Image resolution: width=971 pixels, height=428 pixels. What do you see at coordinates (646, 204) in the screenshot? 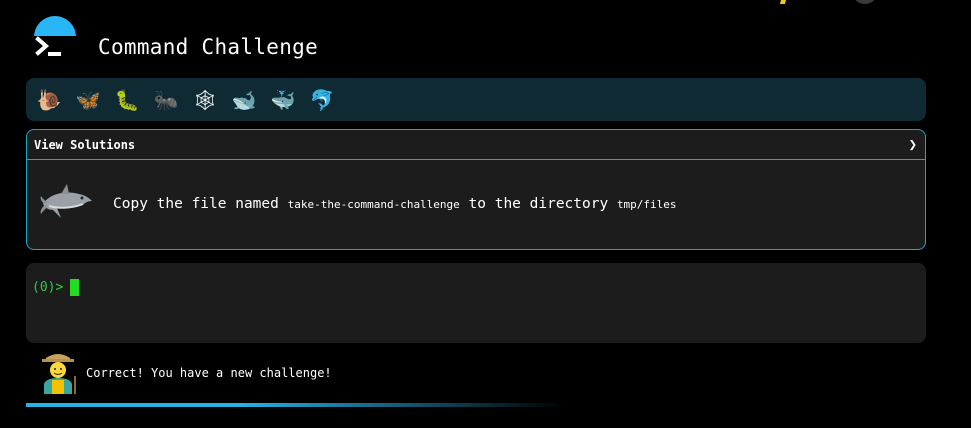
I see `dir-name-code: tmp/files` at bounding box center [646, 204].